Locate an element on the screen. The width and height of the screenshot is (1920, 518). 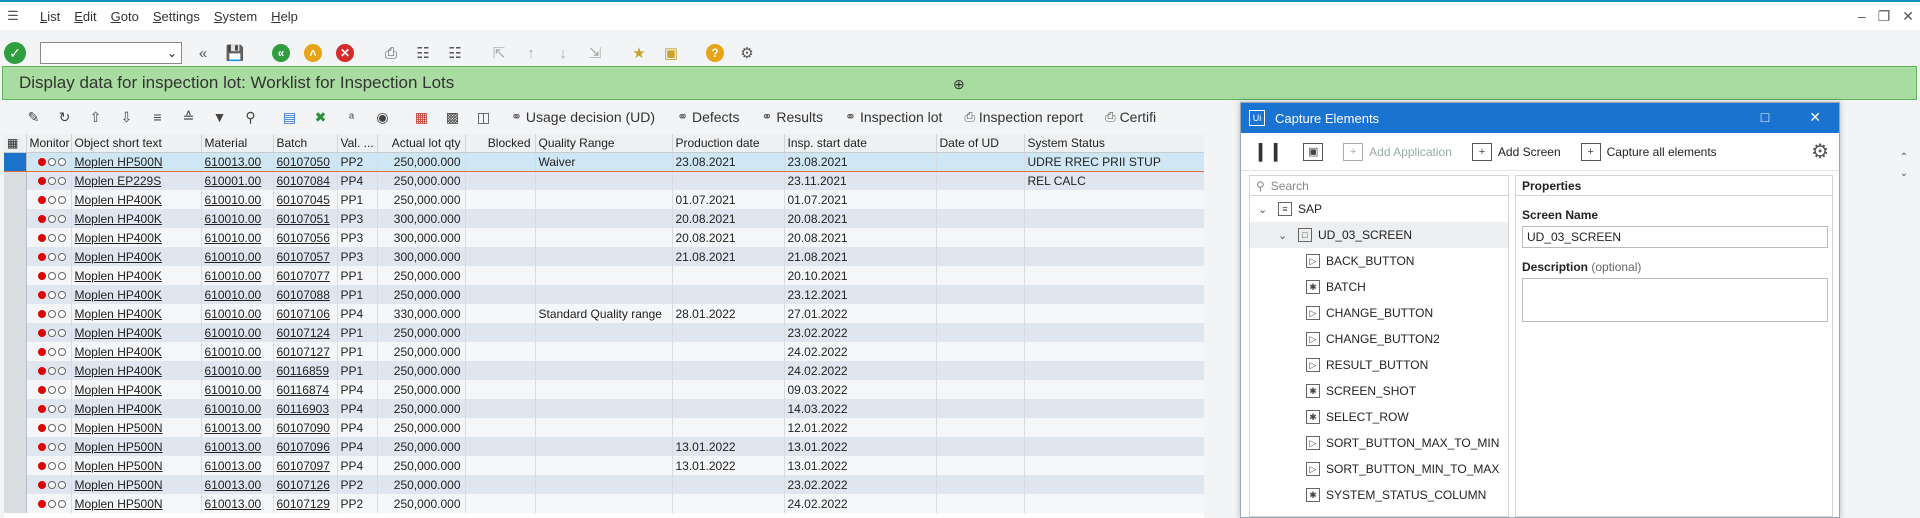
details-icon: ✎ is located at coordinates (33, 117).